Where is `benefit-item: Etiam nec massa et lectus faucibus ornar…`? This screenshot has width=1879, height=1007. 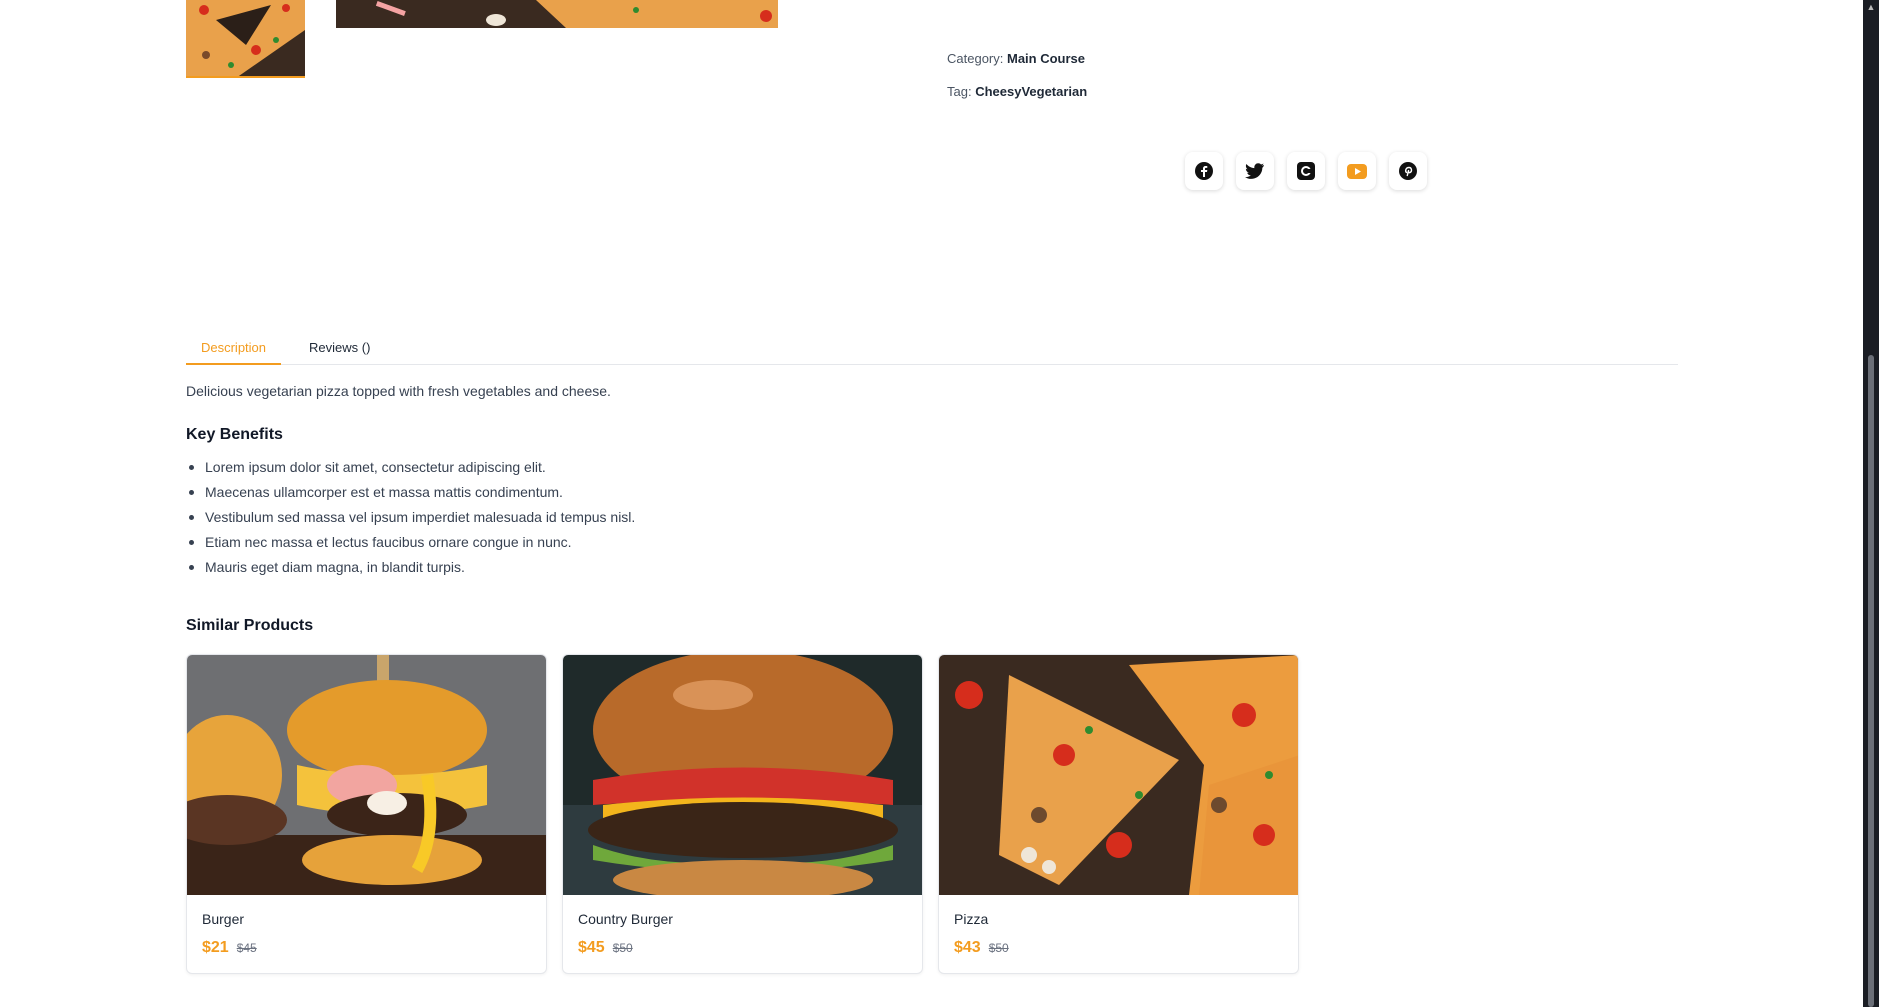
benefit-item: Etiam nec massa et lectus faucibus ornar… is located at coordinates (410, 545).